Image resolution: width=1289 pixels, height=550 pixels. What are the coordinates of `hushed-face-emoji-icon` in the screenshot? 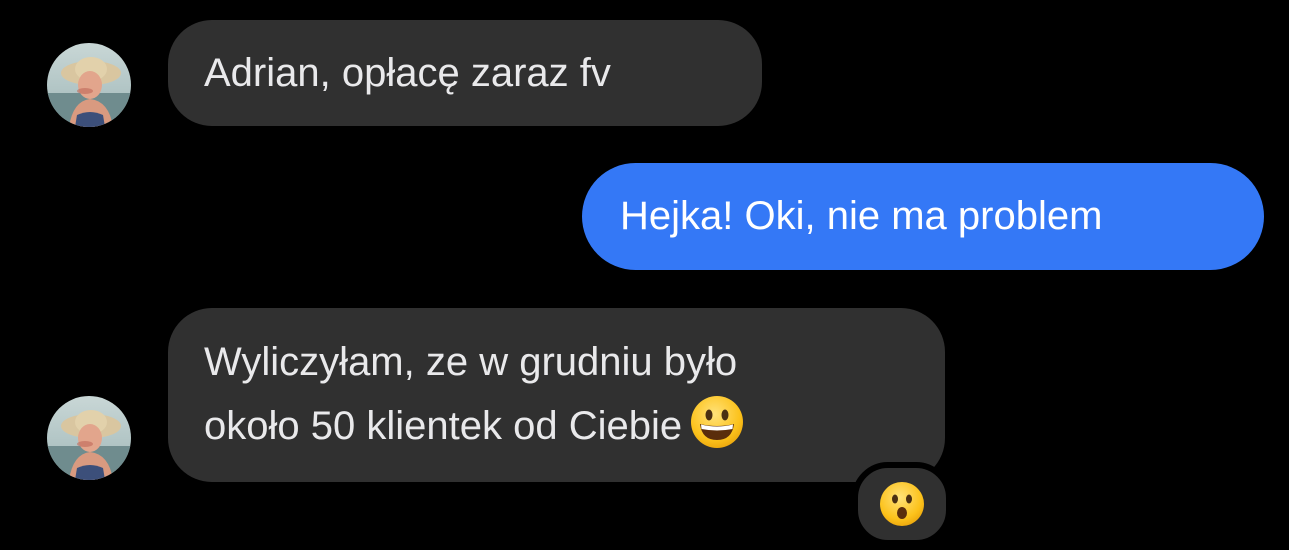 It's located at (902, 504).